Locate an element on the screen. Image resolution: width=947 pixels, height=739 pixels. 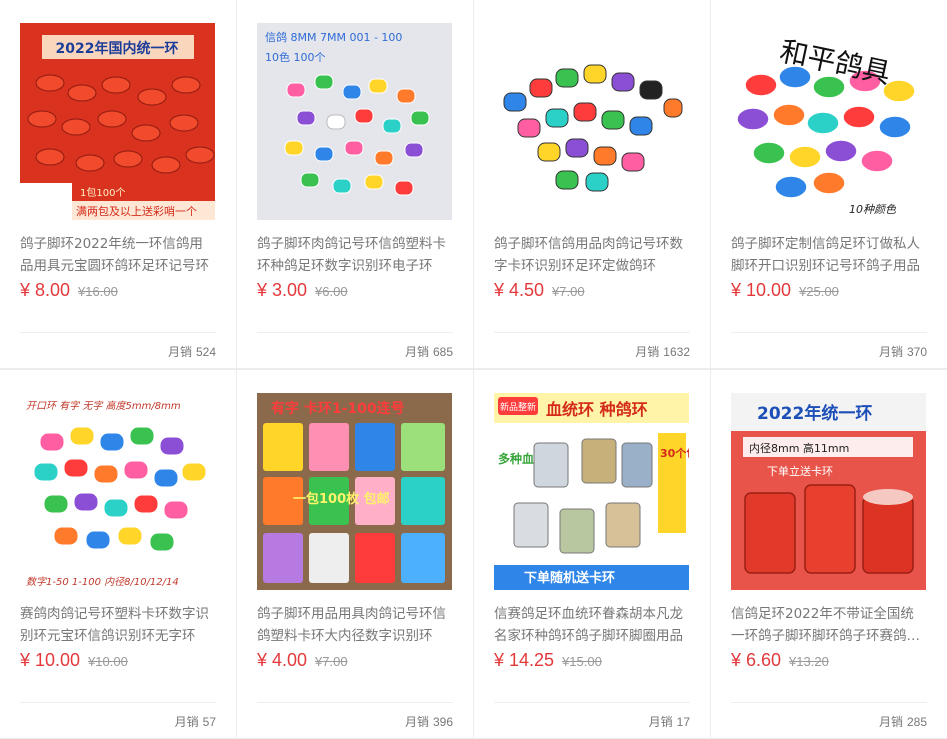
monthly-sales: 月销 524 is located at coordinates (192, 351).